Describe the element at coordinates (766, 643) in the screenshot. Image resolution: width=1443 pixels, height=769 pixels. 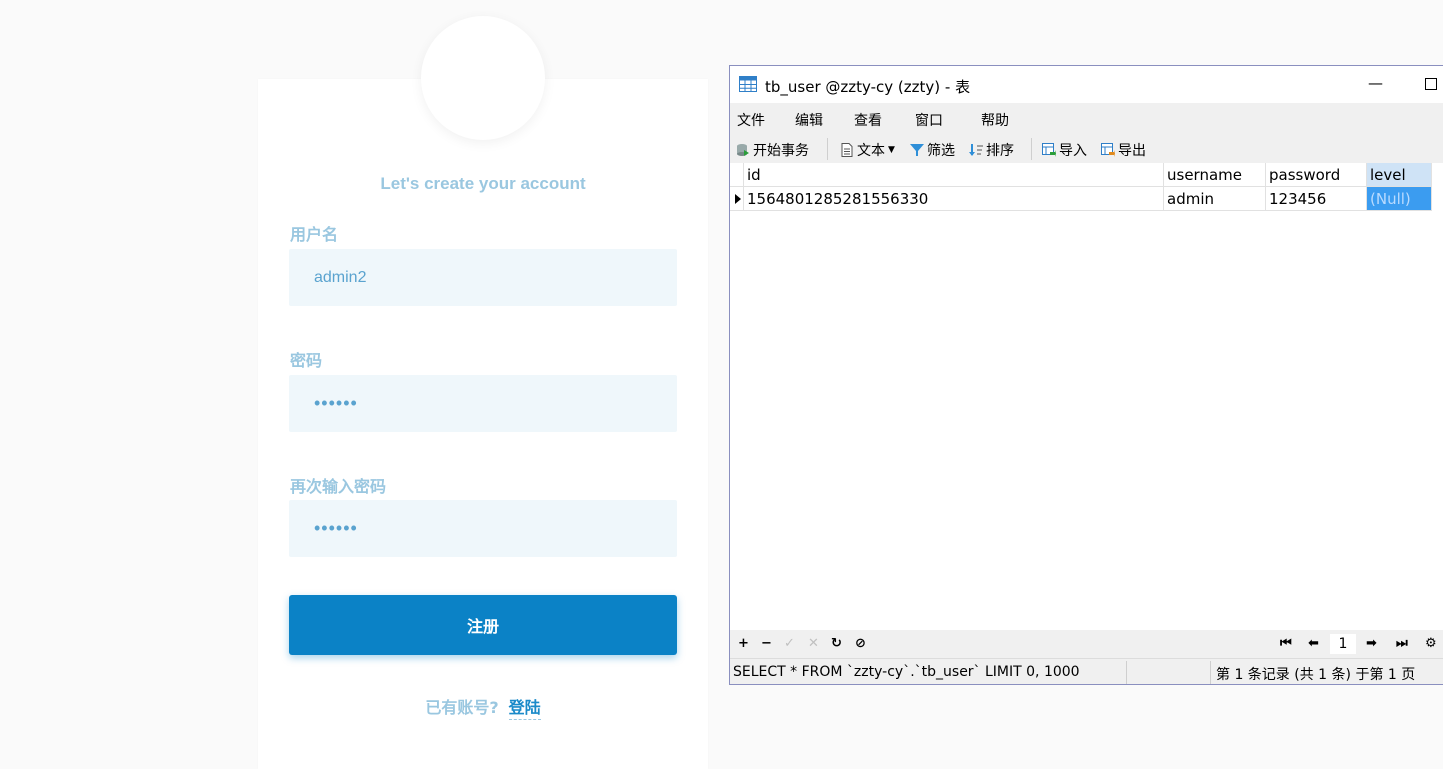
I see `delete-record-icon: −` at that location.